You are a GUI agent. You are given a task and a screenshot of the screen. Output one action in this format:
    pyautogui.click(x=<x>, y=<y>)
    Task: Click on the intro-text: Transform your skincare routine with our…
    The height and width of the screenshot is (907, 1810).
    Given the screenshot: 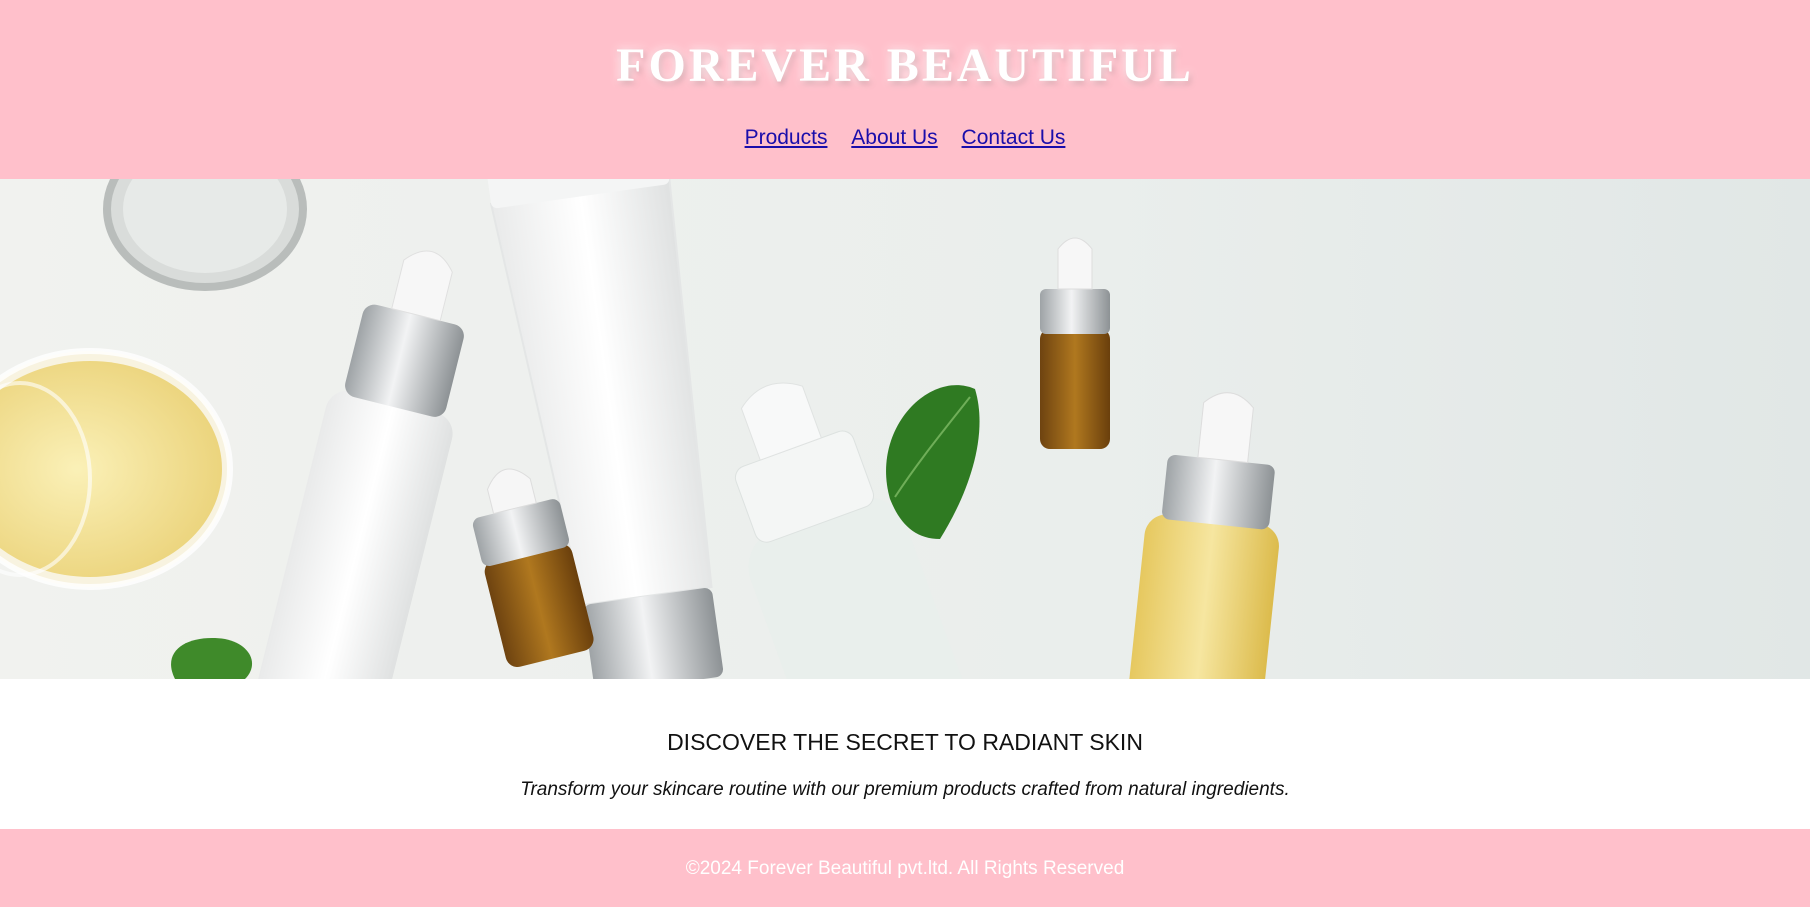 What is the action you would take?
    pyautogui.click(x=905, y=789)
    